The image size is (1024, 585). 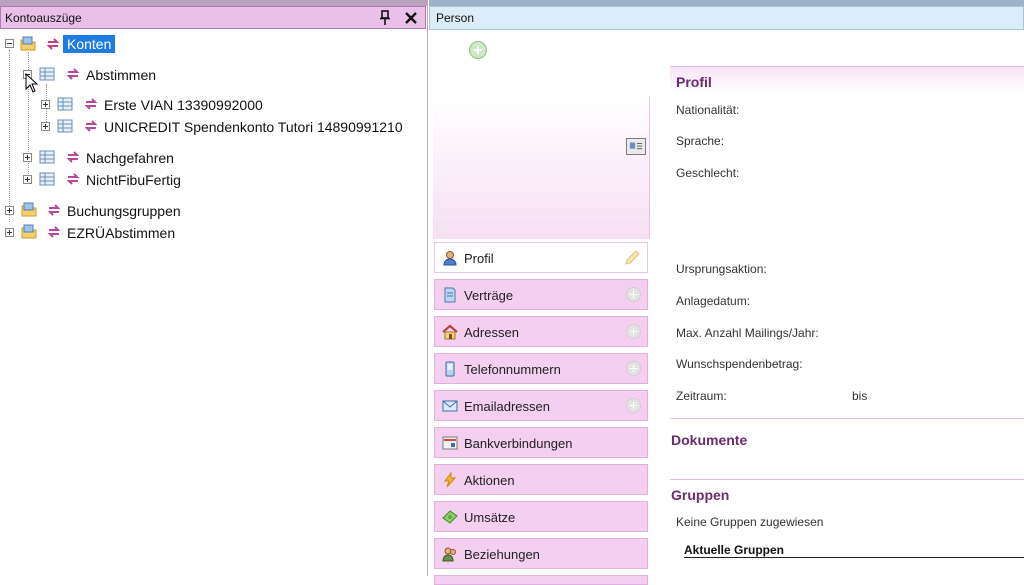 What do you see at coordinates (449, 554) in the screenshot?
I see `users-icon` at bounding box center [449, 554].